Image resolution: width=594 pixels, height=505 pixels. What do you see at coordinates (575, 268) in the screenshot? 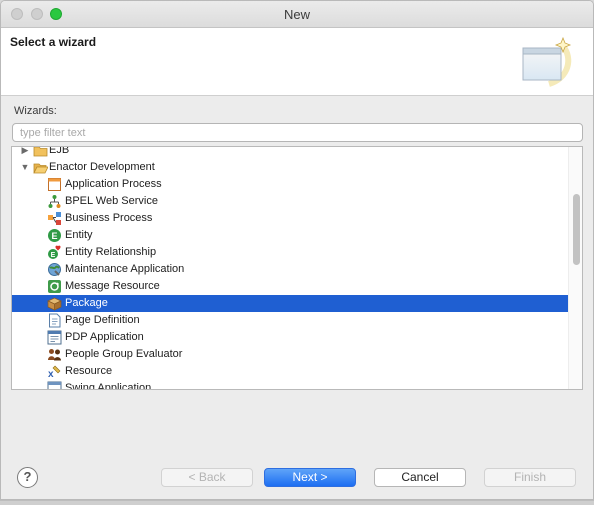
I see `tree-scrollbar` at bounding box center [575, 268].